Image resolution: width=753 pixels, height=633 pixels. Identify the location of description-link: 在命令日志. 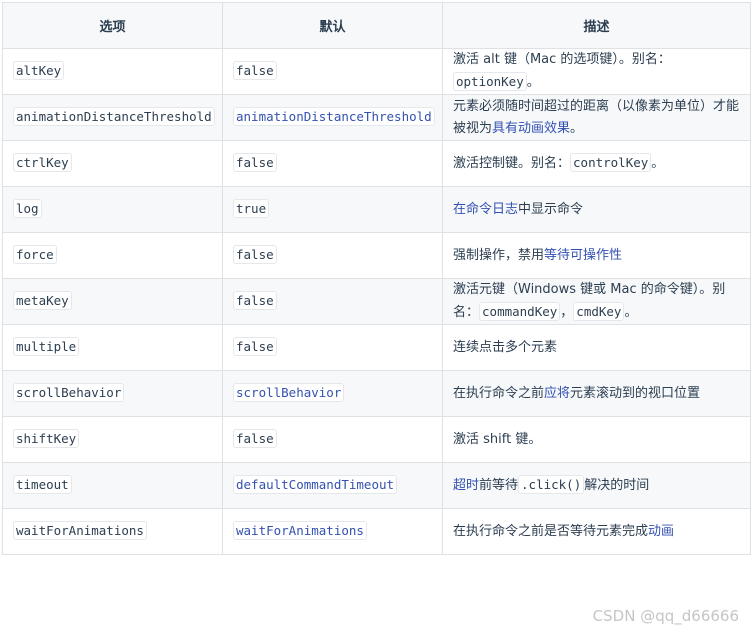
(485, 209).